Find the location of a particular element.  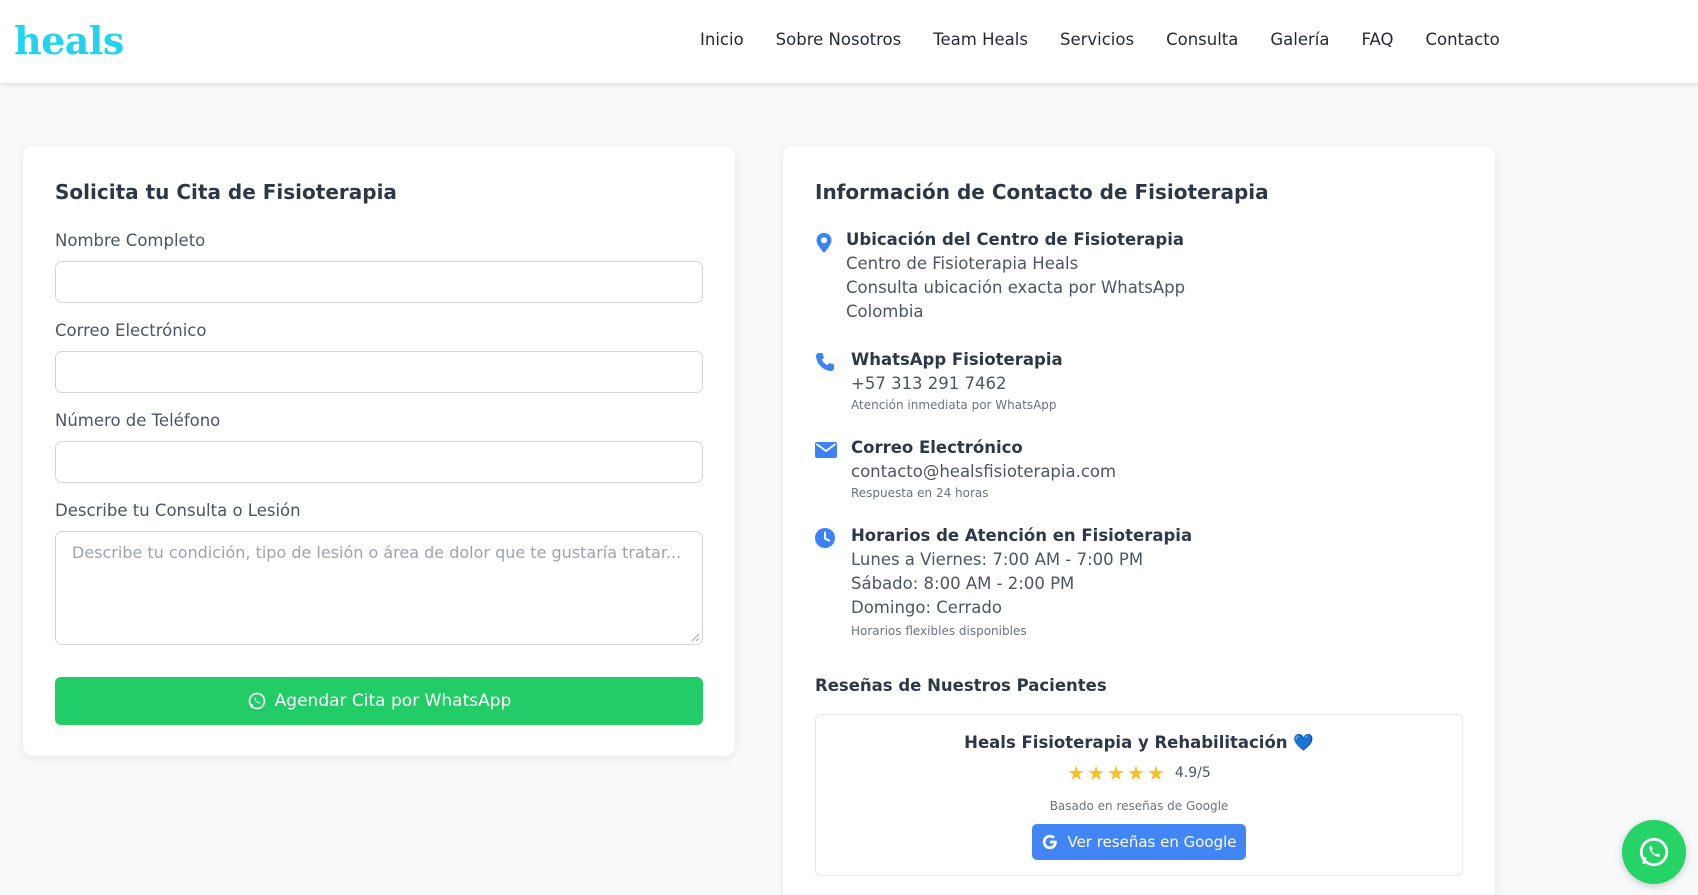

nav-servicios: Servicios is located at coordinates (1097, 40).